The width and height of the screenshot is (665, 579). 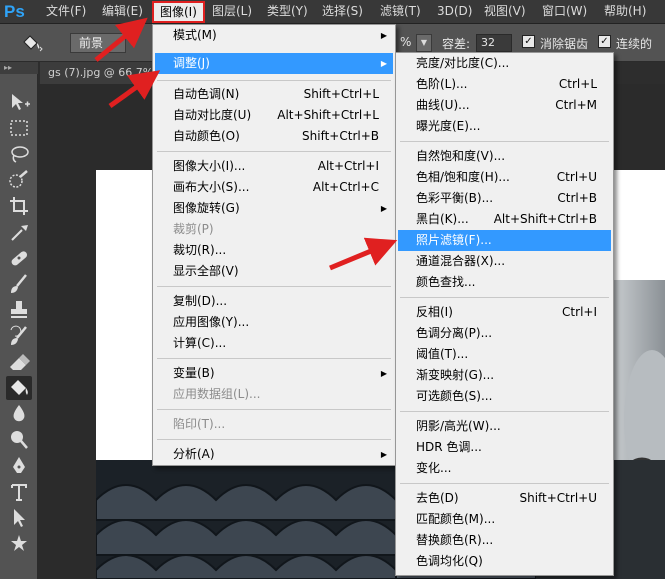 What do you see at coordinates (19, 68) in the screenshot?
I see `tools-panel-header: ▸▸` at bounding box center [19, 68].